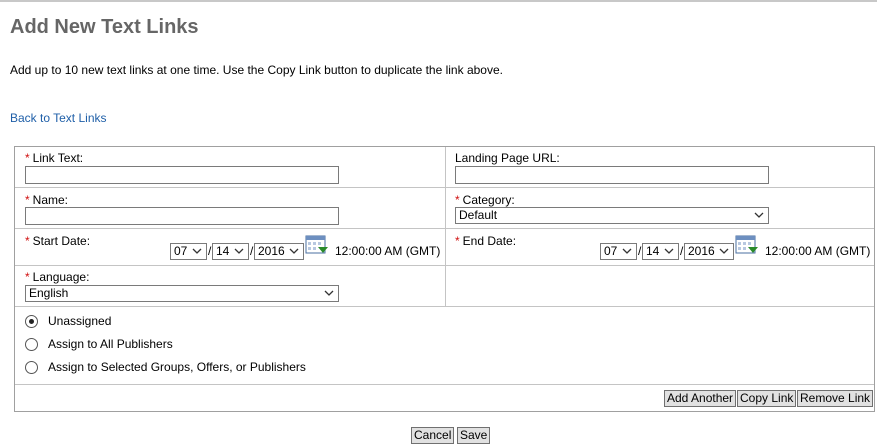 Image resolution: width=877 pixels, height=446 pixels. What do you see at coordinates (58, 118) in the screenshot?
I see `back-to-text-links-link: Back to Text Links` at bounding box center [58, 118].